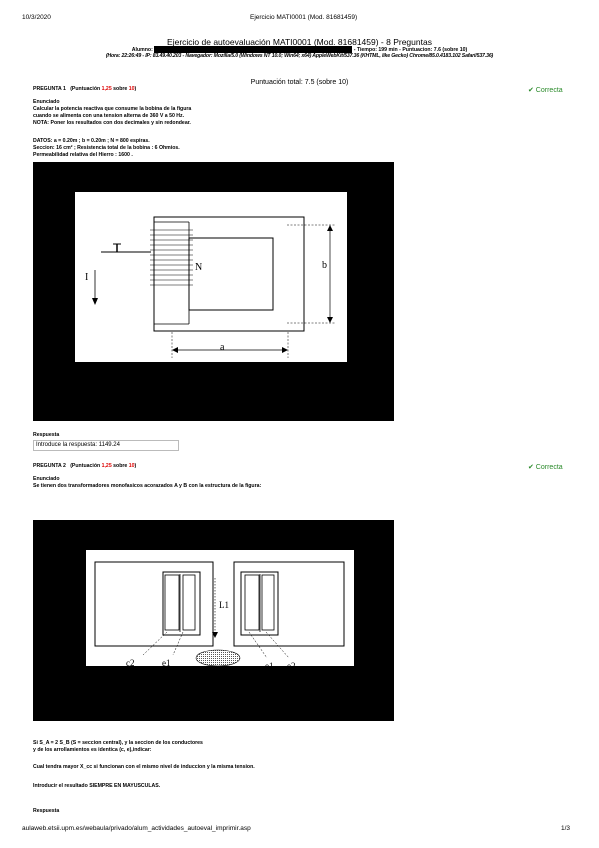 Image resolution: width=599 pixels, height=848 pixels. I want to click on redacted-name, so click(253, 49).